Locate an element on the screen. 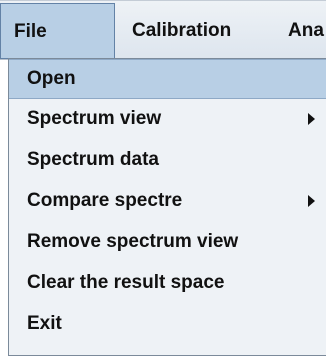 This screenshot has height=356, width=326. menu-item-spectrum-view: Spectrum view is located at coordinates (167, 119).